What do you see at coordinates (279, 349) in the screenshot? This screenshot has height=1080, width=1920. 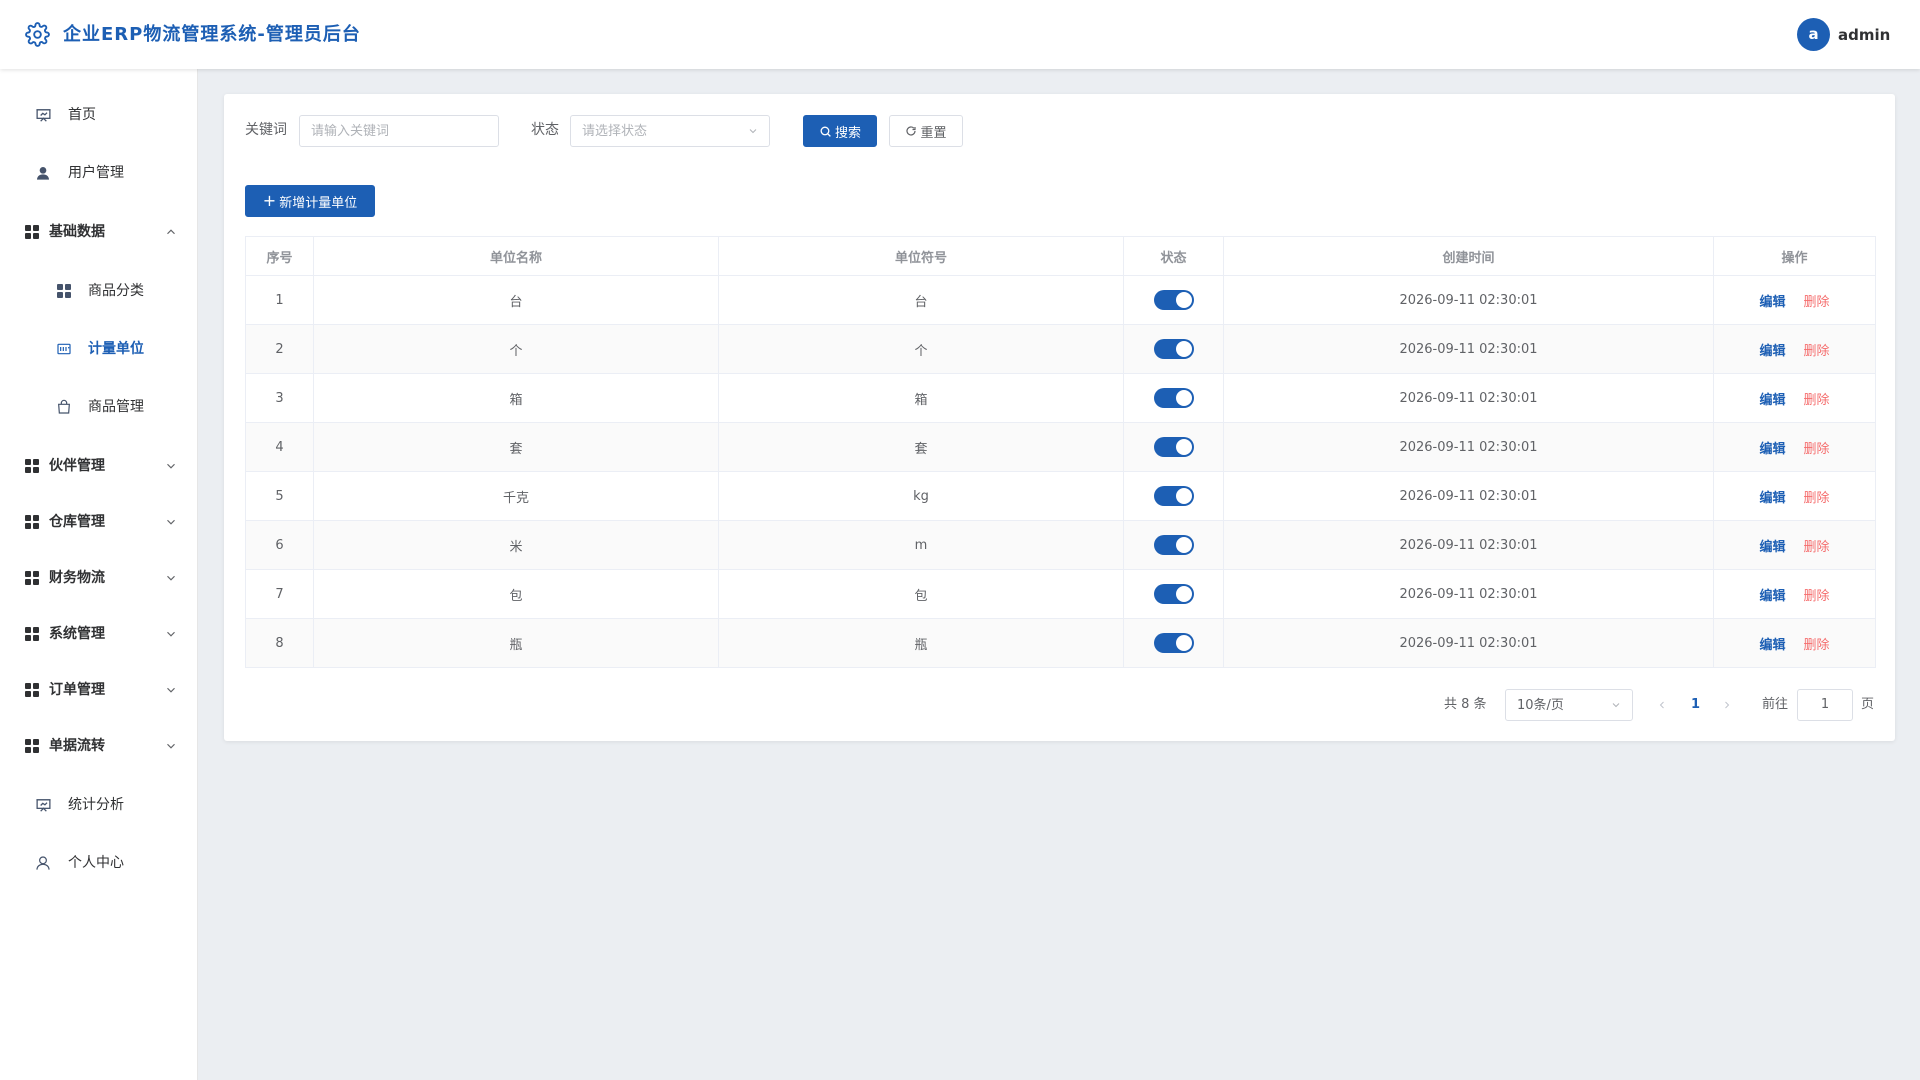 I see `cell-index: 2` at bounding box center [279, 349].